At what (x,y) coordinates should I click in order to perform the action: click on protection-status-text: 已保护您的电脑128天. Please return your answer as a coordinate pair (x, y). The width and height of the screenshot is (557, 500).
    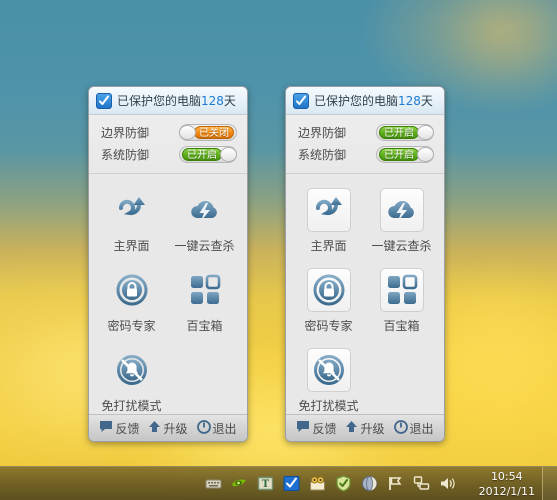
    Looking at the image, I should click on (373, 100).